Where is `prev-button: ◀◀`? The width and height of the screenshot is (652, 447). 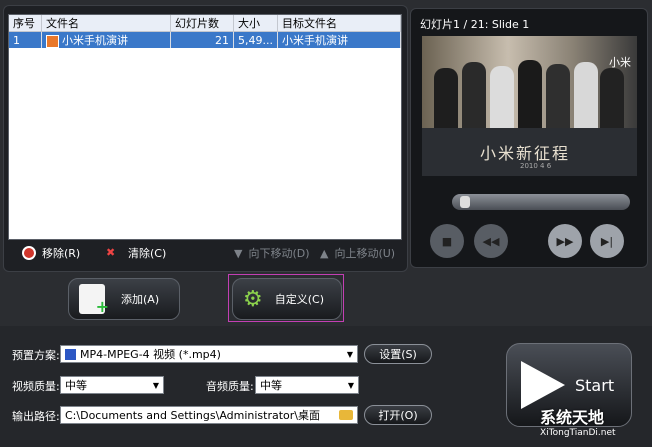
prev-button: ◀◀ is located at coordinates (491, 241).